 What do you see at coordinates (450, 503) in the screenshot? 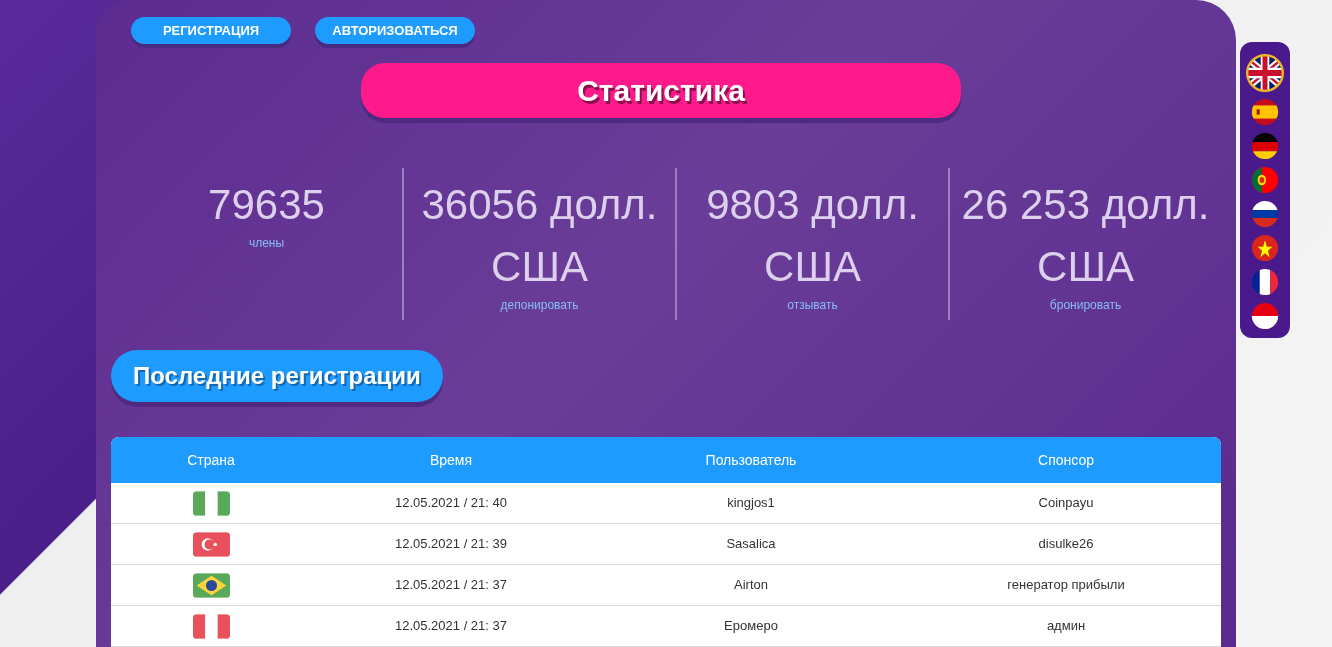
I see `table-cell-text: 12.05.2021 / 21: 40` at bounding box center [450, 503].